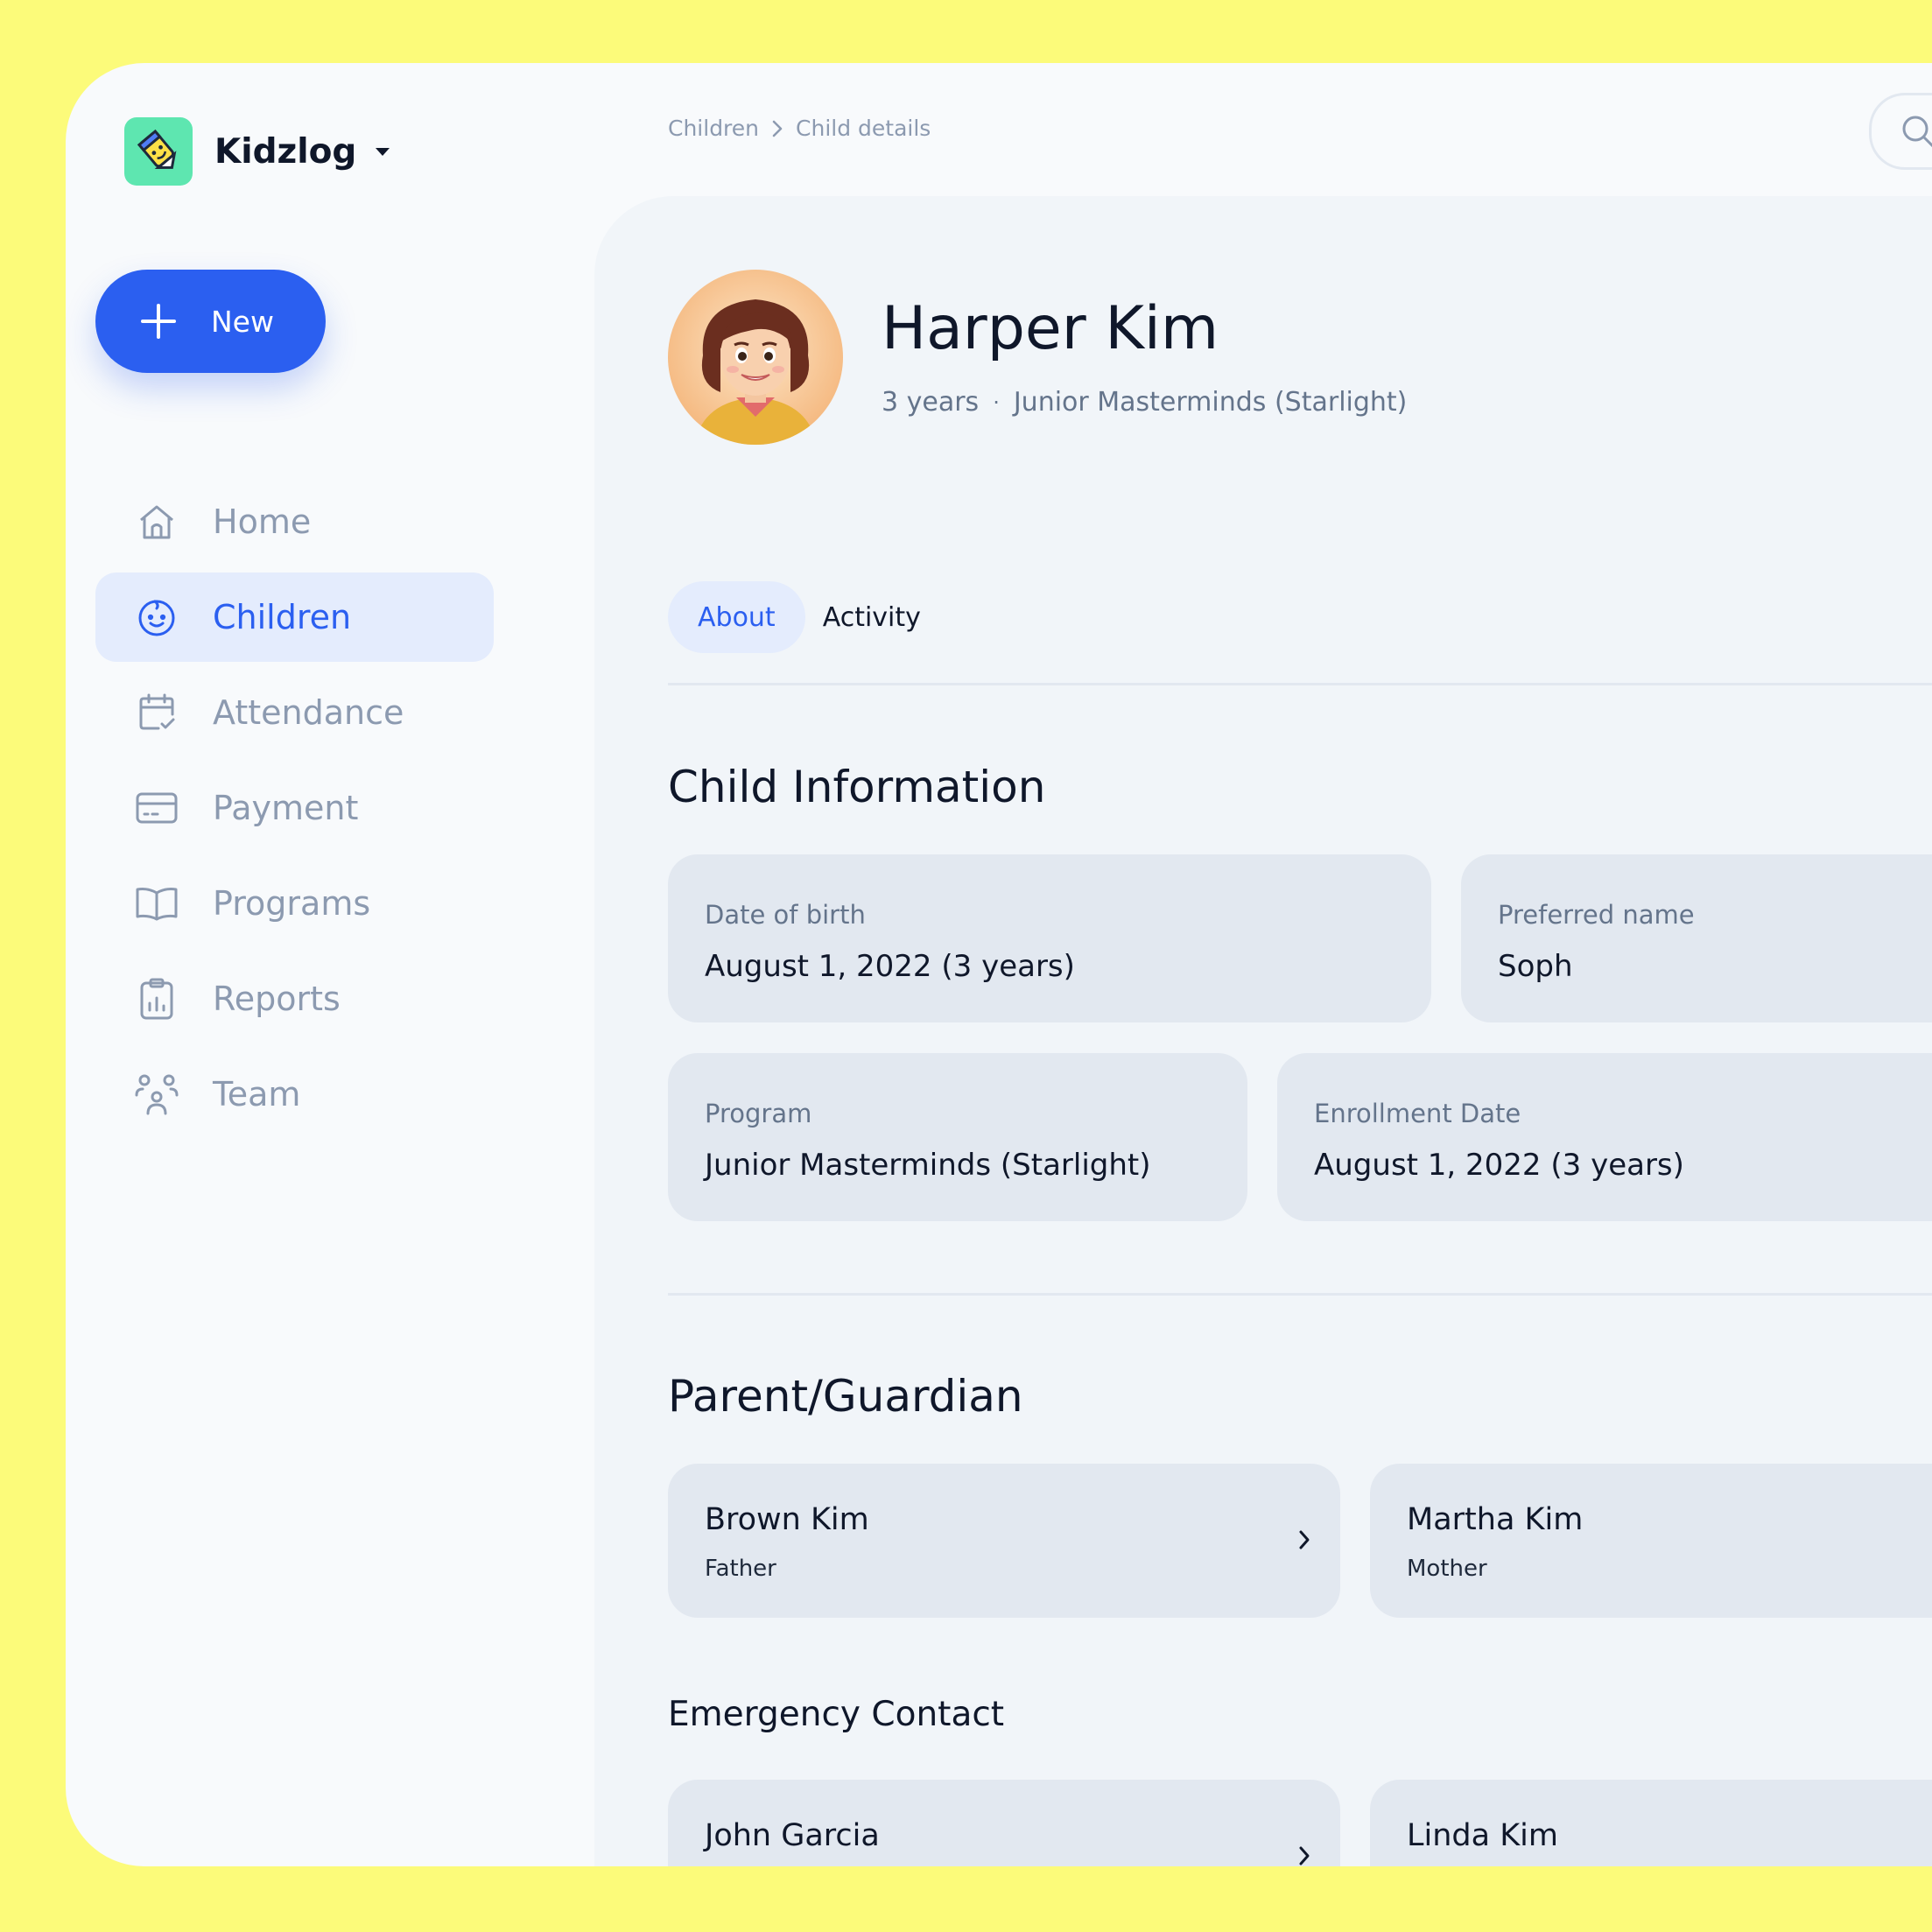  What do you see at coordinates (1051, 329) in the screenshot?
I see `child-name: Harper Kim` at bounding box center [1051, 329].